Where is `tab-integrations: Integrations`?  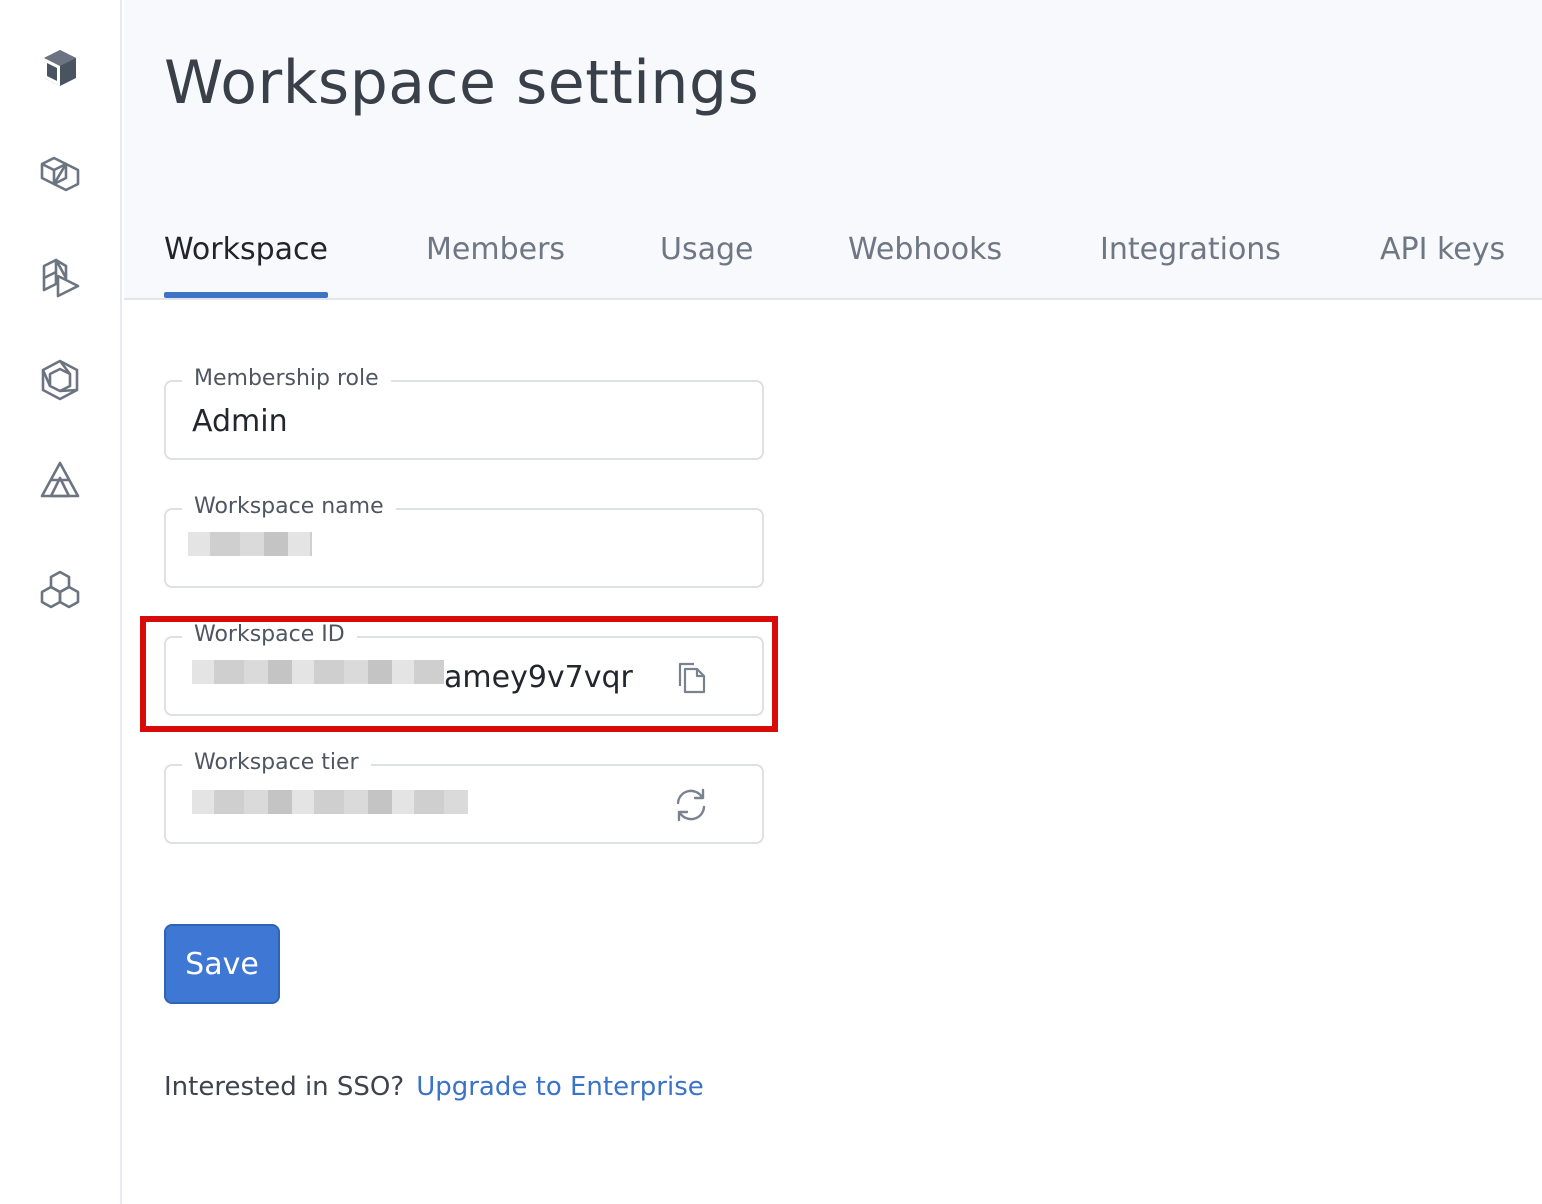 tab-integrations: Integrations is located at coordinates (1190, 265).